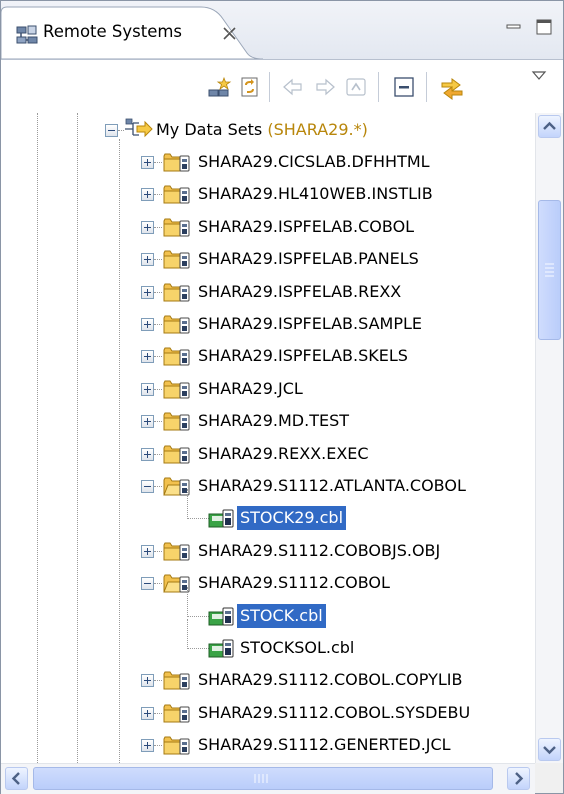 The height and width of the screenshot is (794, 564). I want to click on link-with-editor-icon, so click(452, 87).